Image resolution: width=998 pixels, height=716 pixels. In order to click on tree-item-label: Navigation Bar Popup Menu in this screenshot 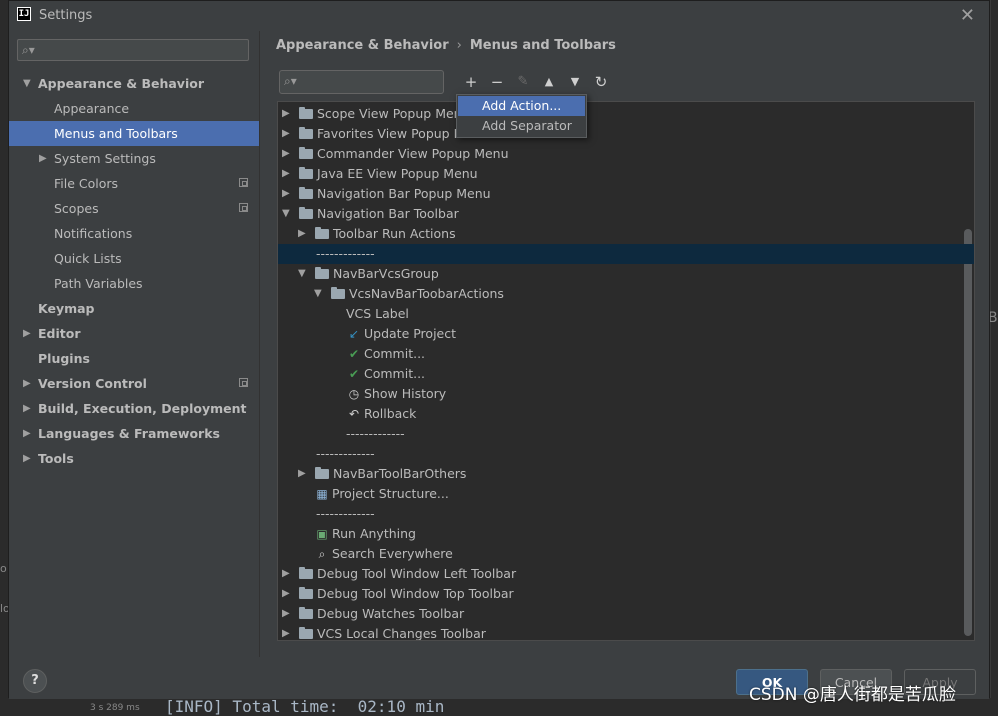, I will do `click(404, 193)`.